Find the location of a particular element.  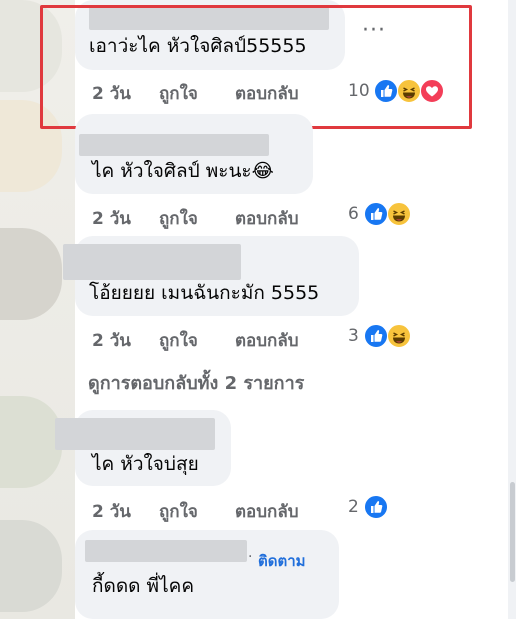

reactions-summary: 6 is located at coordinates (383, 214).